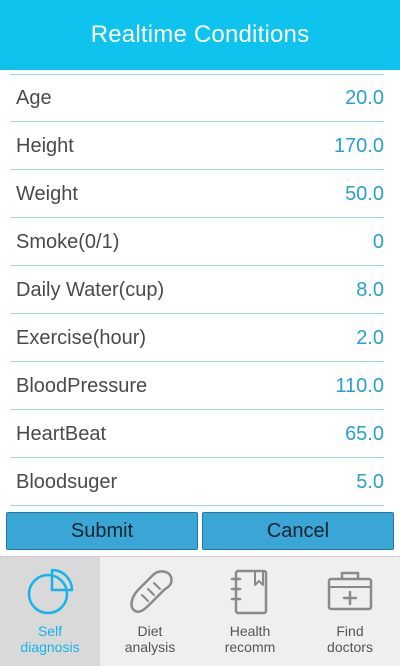 Image resolution: width=400 pixels, height=666 pixels. Describe the element at coordinates (200, 531) in the screenshot. I see `action-bar: Submit Cancel` at that location.